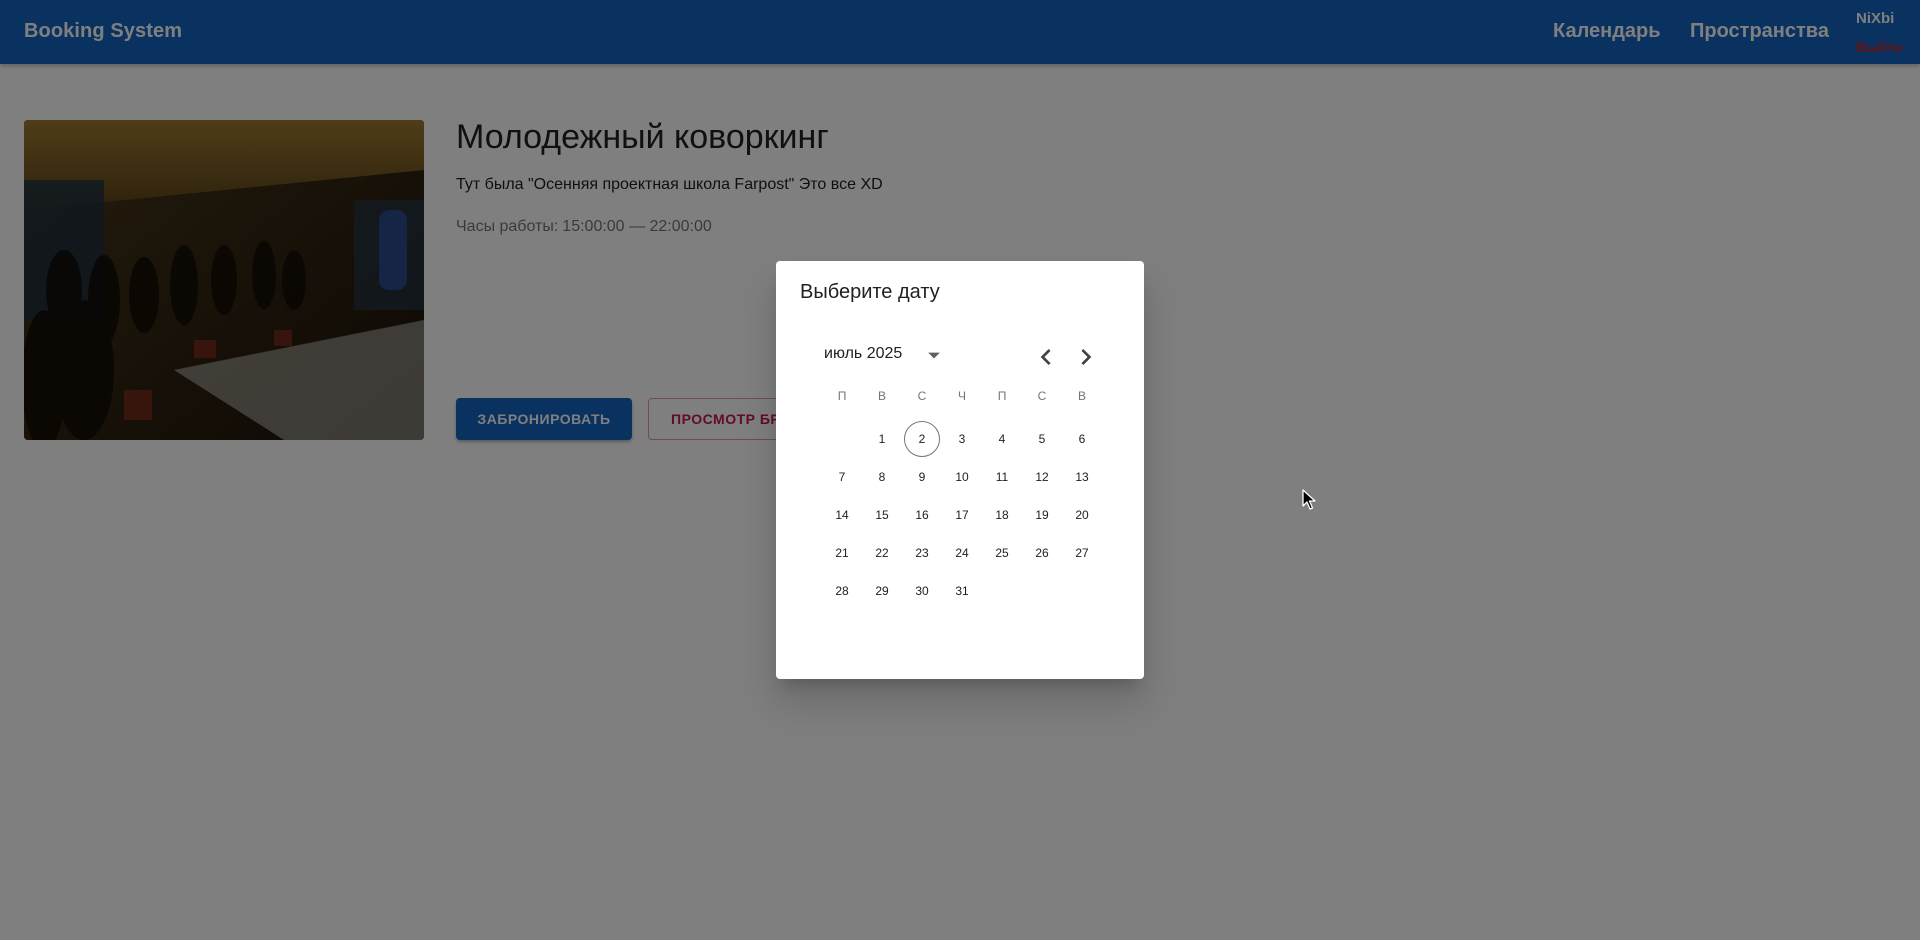  What do you see at coordinates (1086, 357) in the screenshot?
I see `chevron-right-icon` at bounding box center [1086, 357].